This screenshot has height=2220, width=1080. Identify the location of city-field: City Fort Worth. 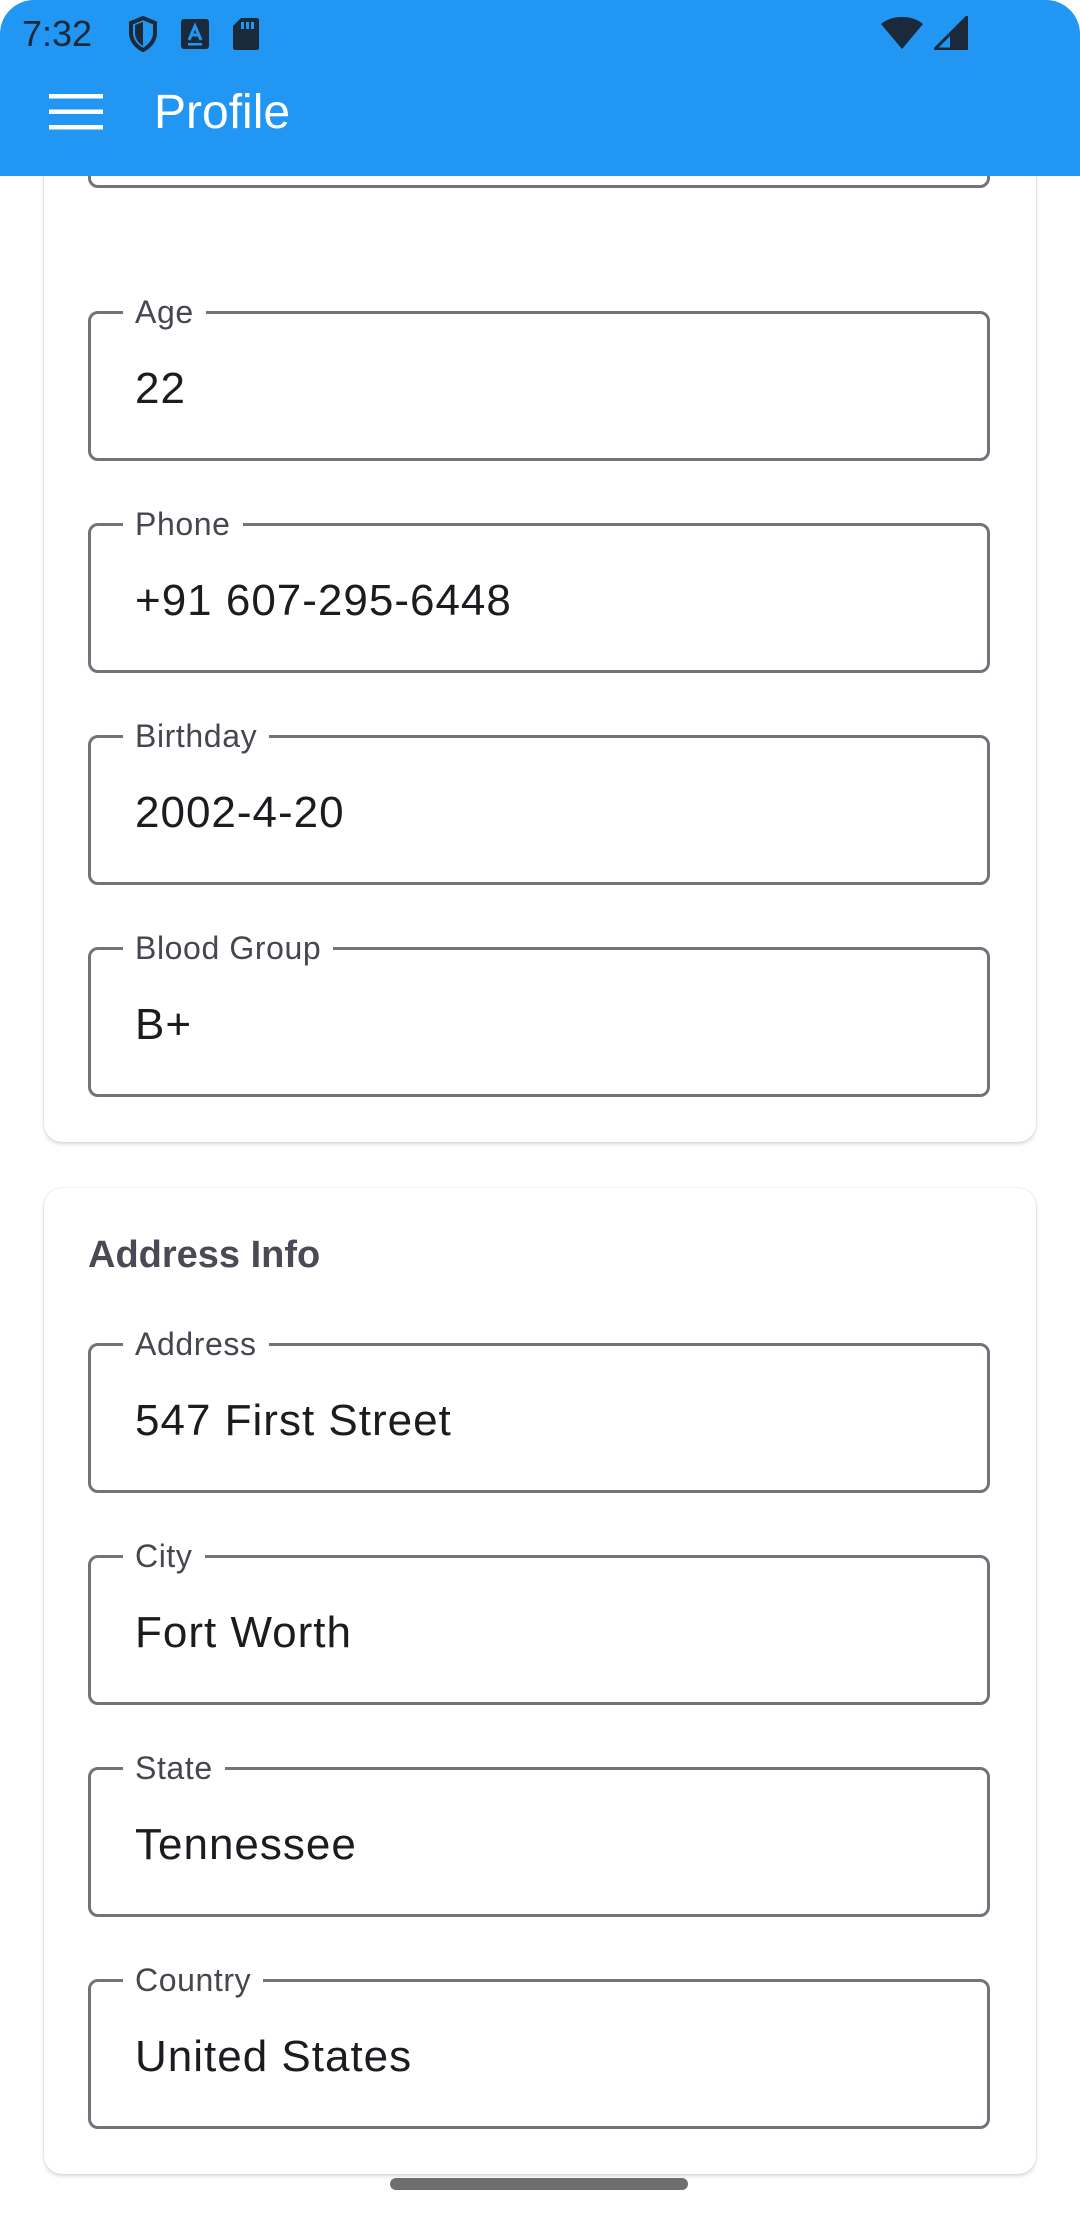
(539, 1619).